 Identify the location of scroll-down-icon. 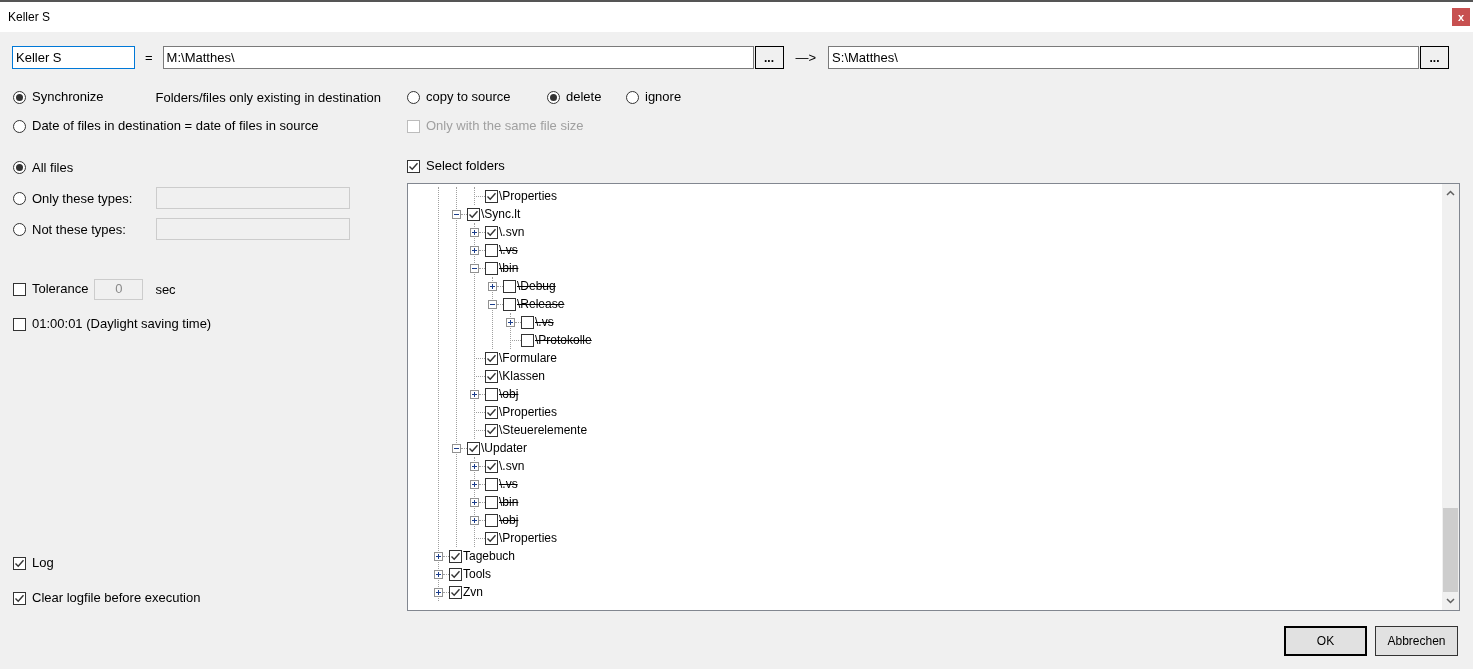
(1450, 601).